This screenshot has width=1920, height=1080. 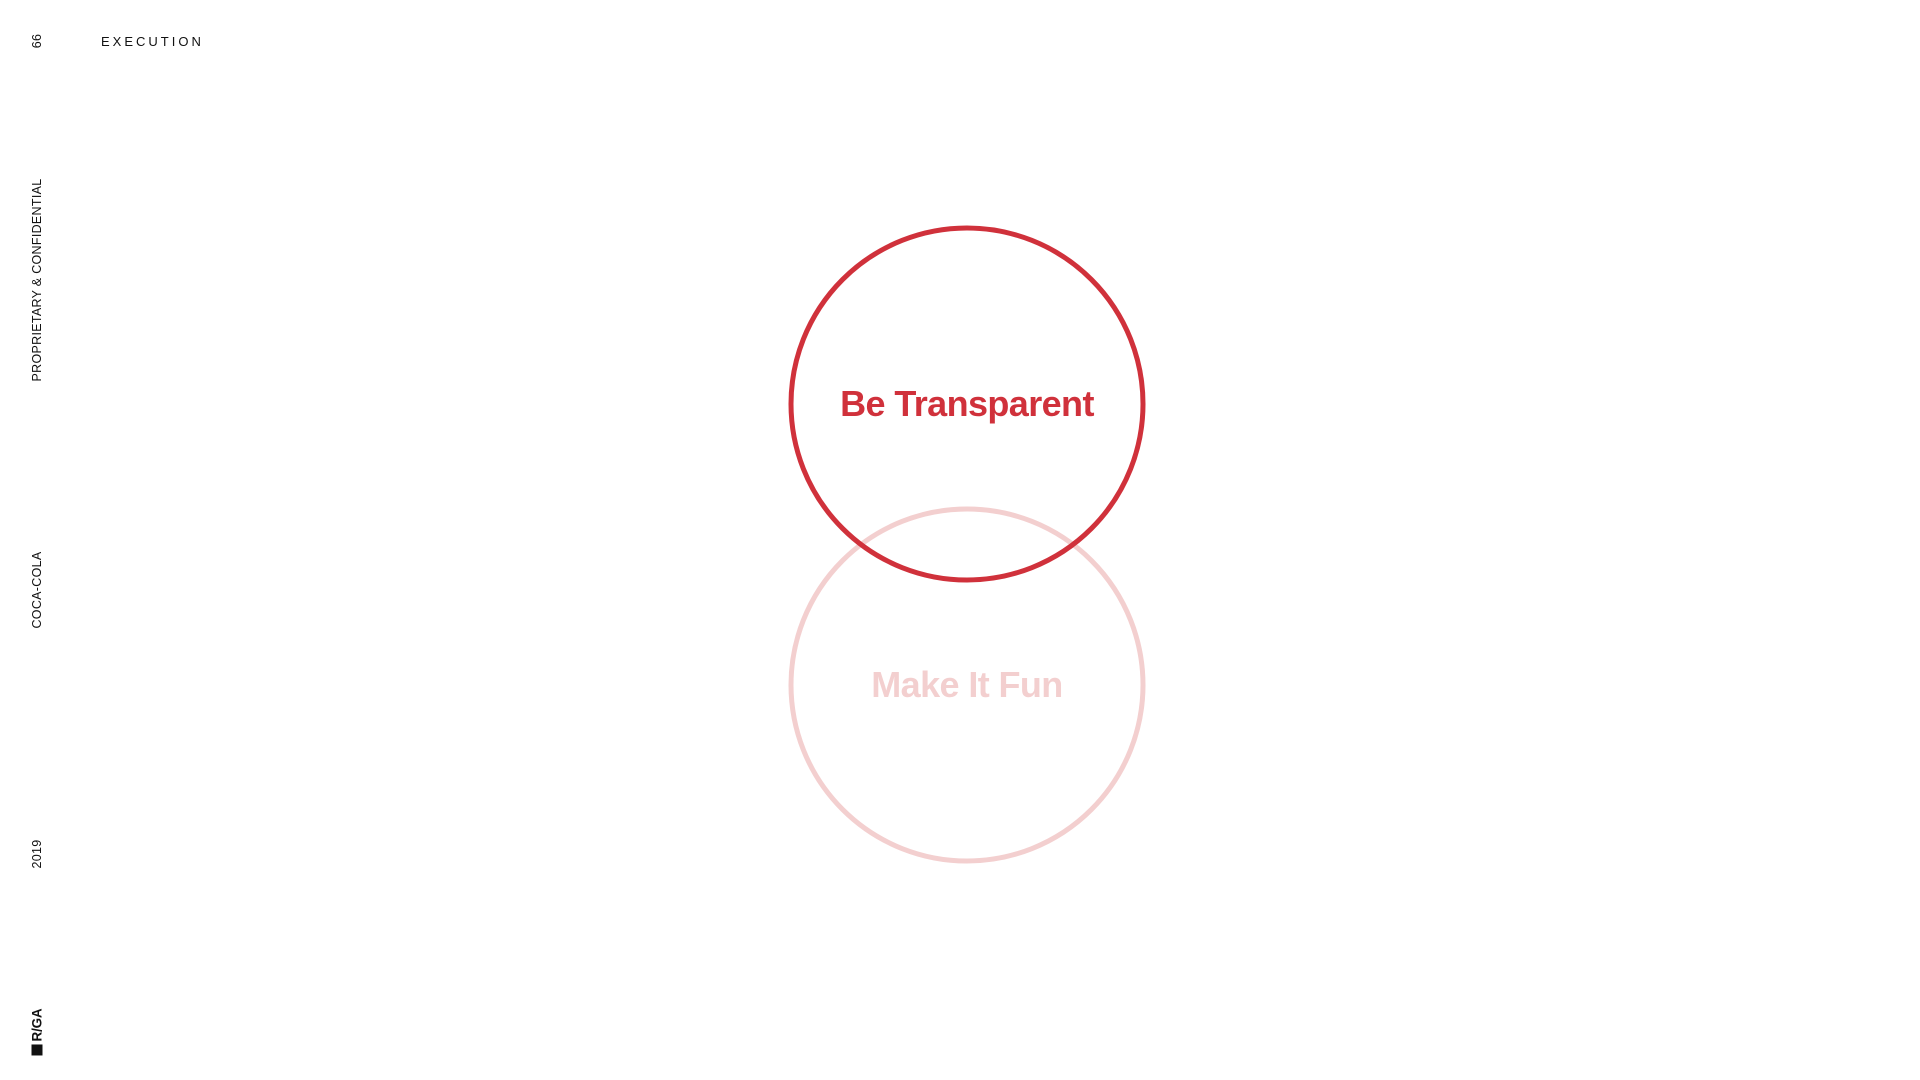 I want to click on venn-diagram-svg, so click(x=967, y=544).